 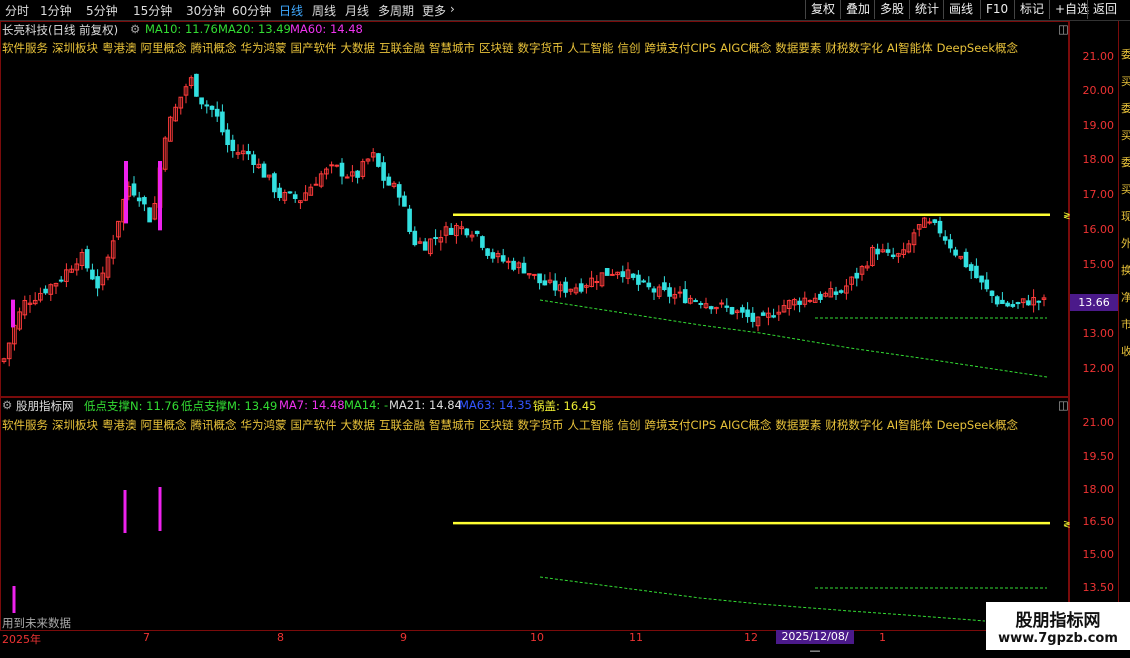 I want to click on support-line-n, so click(x=793, y=338).